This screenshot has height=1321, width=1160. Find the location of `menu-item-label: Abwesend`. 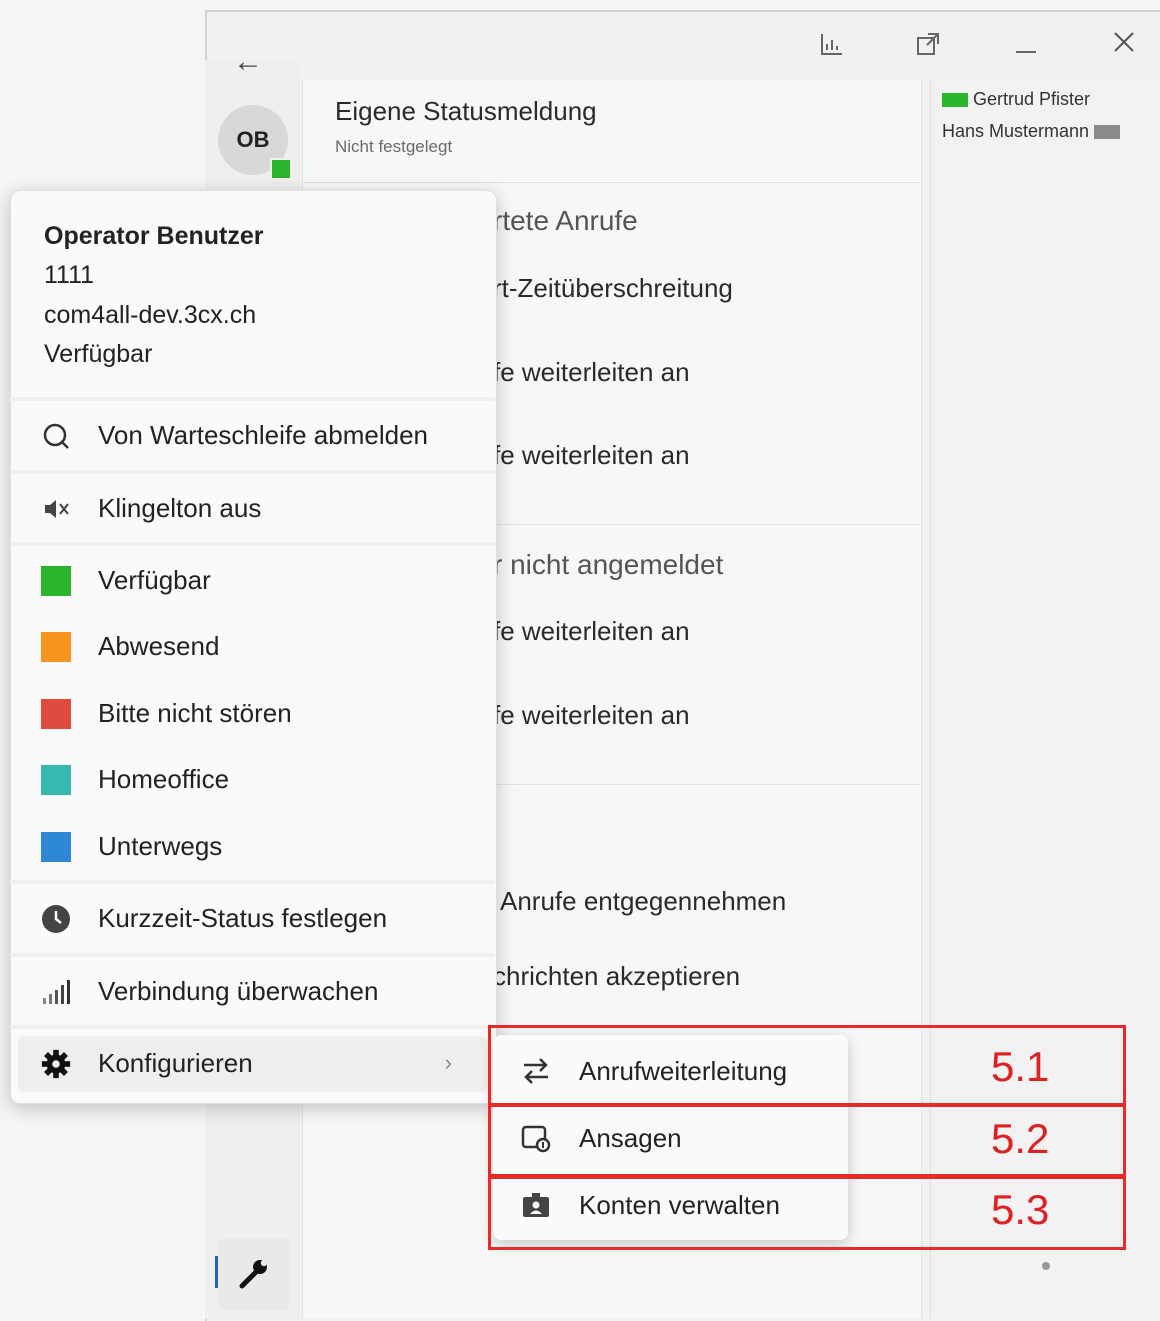

menu-item-label: Abwesend is located at coordinates (159, 646).